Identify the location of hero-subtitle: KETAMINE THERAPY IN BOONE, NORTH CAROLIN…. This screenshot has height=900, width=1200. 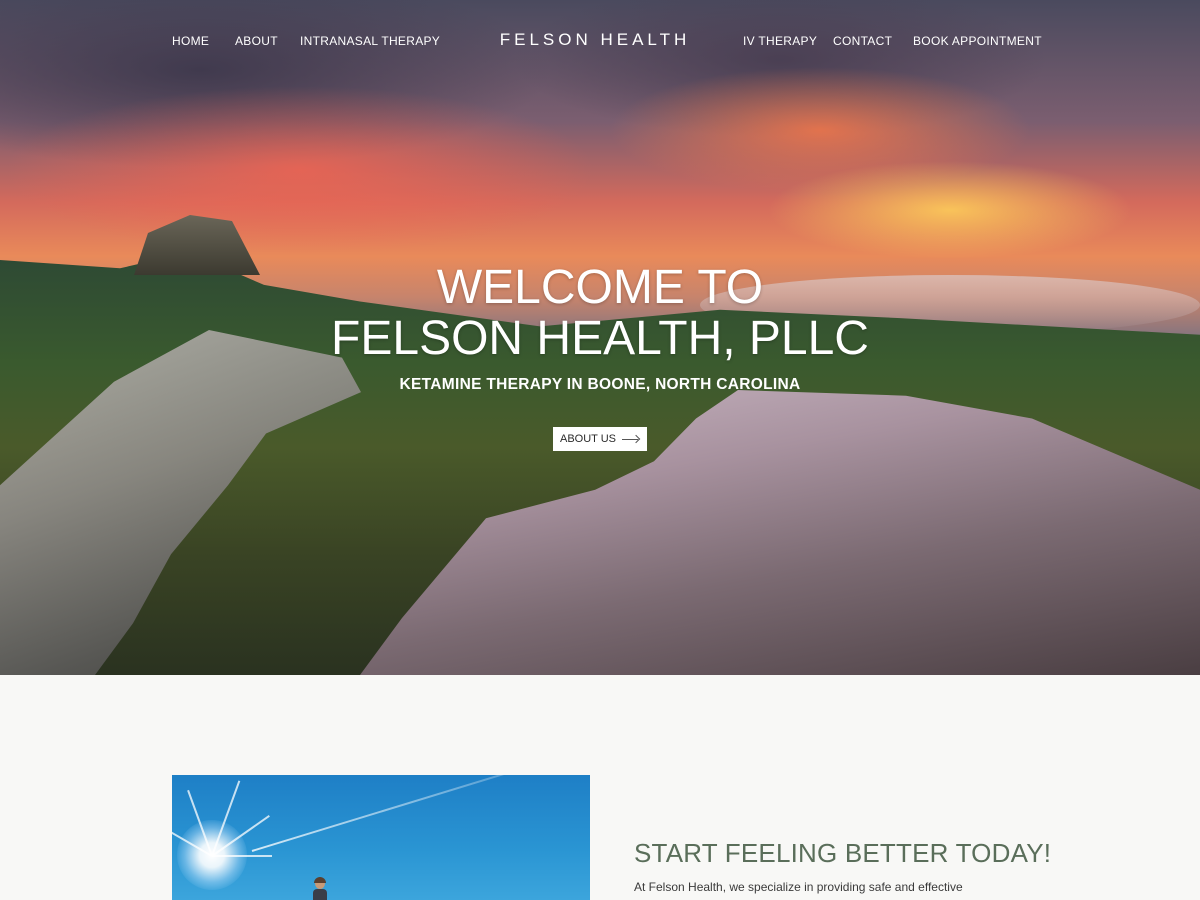
(600, 384).